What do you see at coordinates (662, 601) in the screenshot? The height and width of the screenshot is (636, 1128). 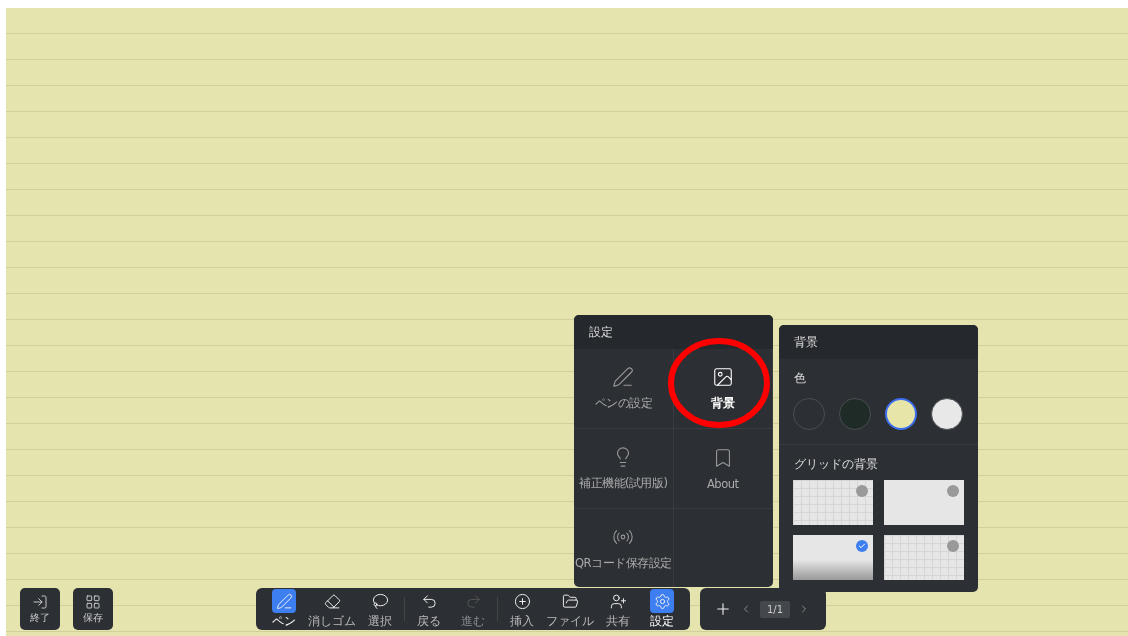 I see `settings-icon` at bounding box center [662, 601].